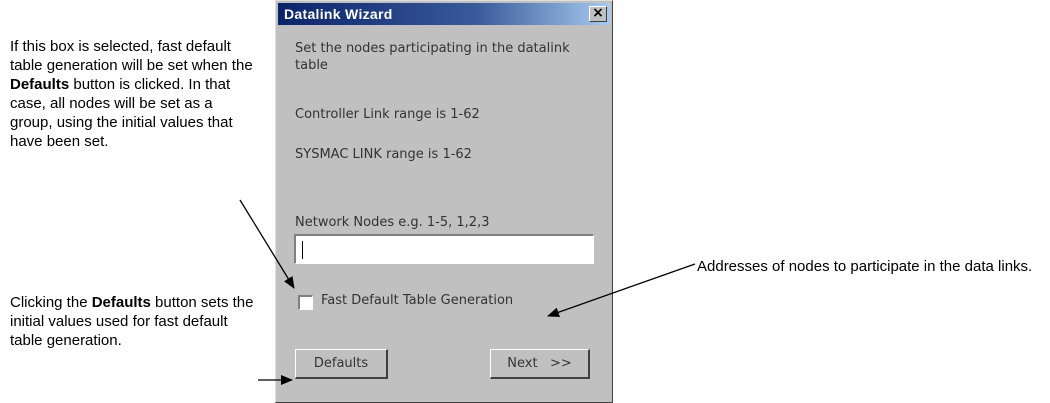 Image resolution: width=1050 pixels, height=403 pixels. Describe the element at coordinates (621, 290) in the screenshot. I see `arrow-to-network-nodes` at that location.